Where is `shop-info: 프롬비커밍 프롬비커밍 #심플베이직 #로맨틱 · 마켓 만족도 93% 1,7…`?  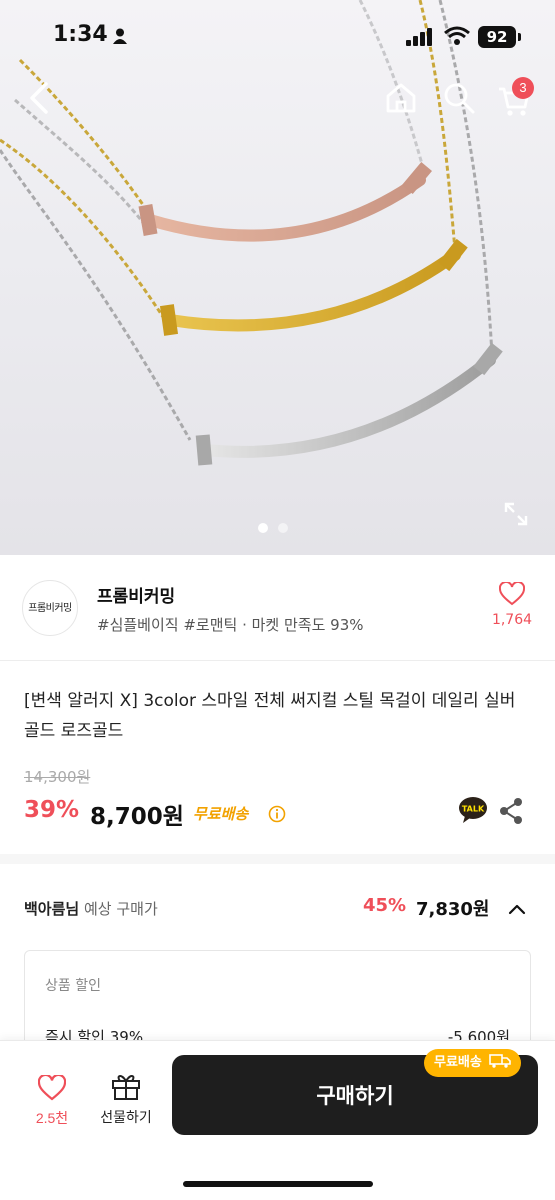
shop-info: 프롬비커밍 프롬비커밍 #심플베이직 #로맨틱 · 마켓 만족도 93% 1,7… is located at coordinates (277, 608).